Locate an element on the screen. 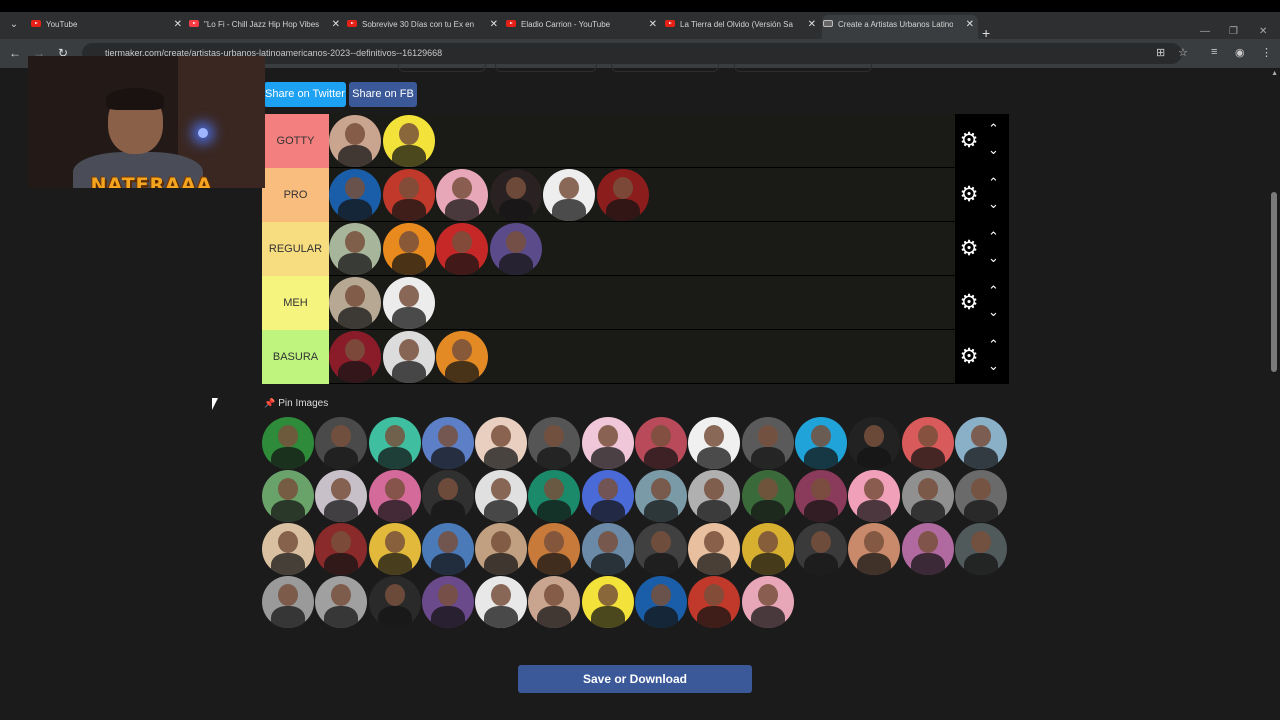 The width and height of the screenshot is (1280, 720). browser-menu-icon: ⋮ is located at coordinates (1266, 52).